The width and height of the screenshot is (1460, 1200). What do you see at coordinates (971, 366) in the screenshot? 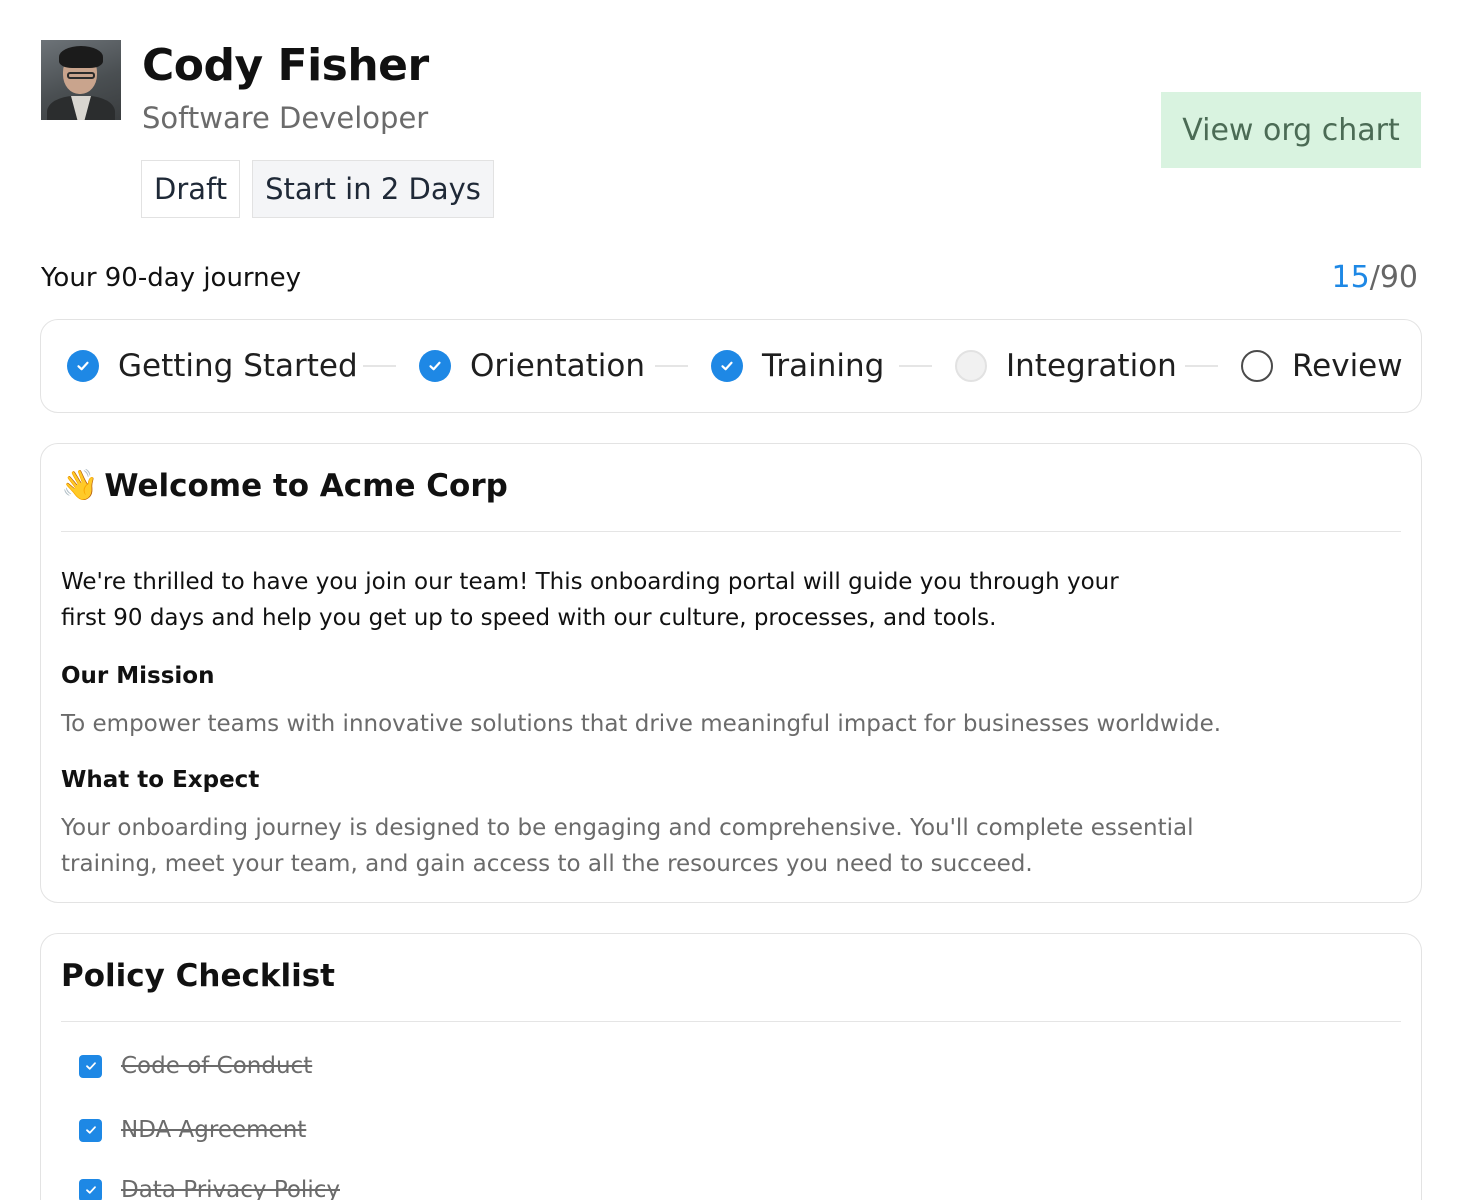
I see `in-progress-circle-icon` at bounding box center [971, 366].